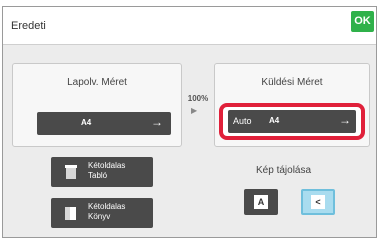 This screenshot has height=241, width=379. I want to click on duplex-tablet-label: Kétoldalas Tabló, so click(106, 171).